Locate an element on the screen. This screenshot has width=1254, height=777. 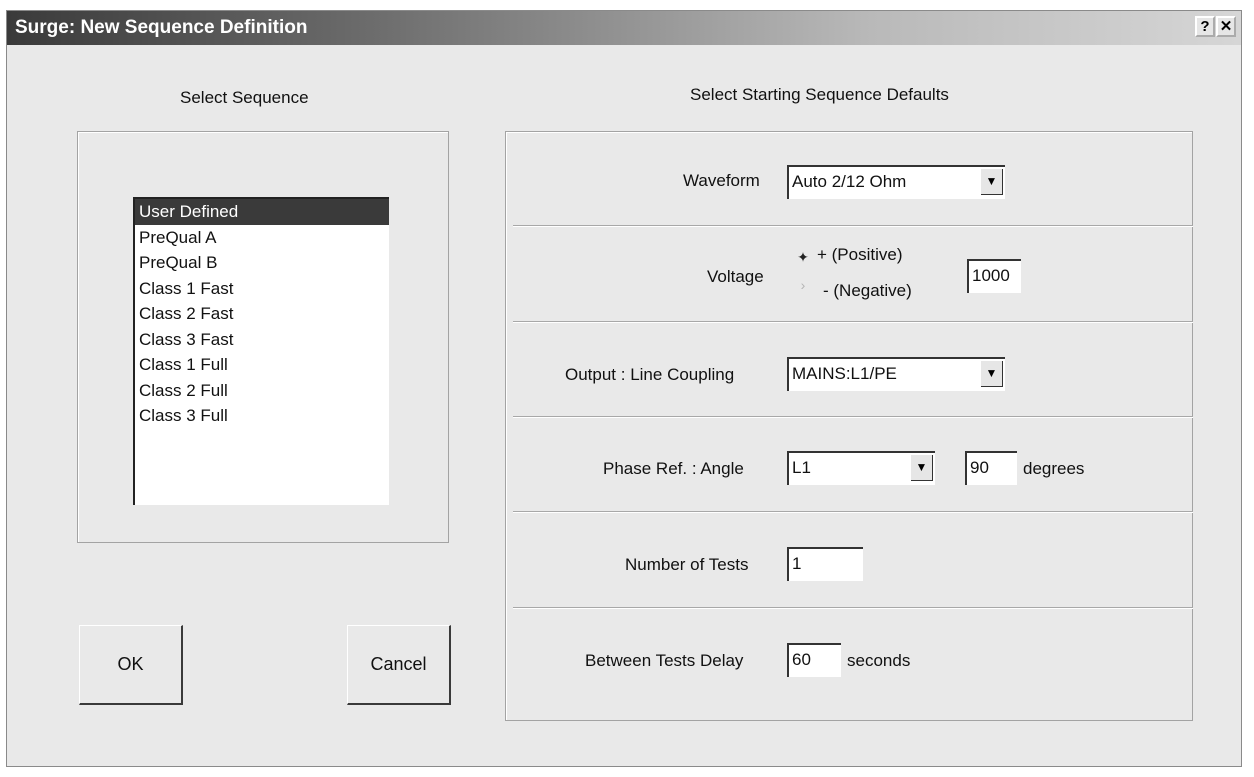
negative-option-label: - (Negative) is located at coordinates (867, 290).